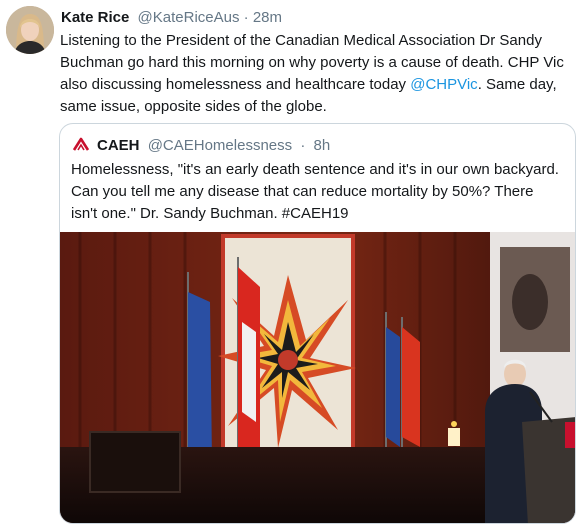 Image resolution: width=586 pixels, height=532 pixels. What do you see at coordinates (81, 144) in the screenshot?
I see `caeh-logo-icon` at bounding box center [81, 144].